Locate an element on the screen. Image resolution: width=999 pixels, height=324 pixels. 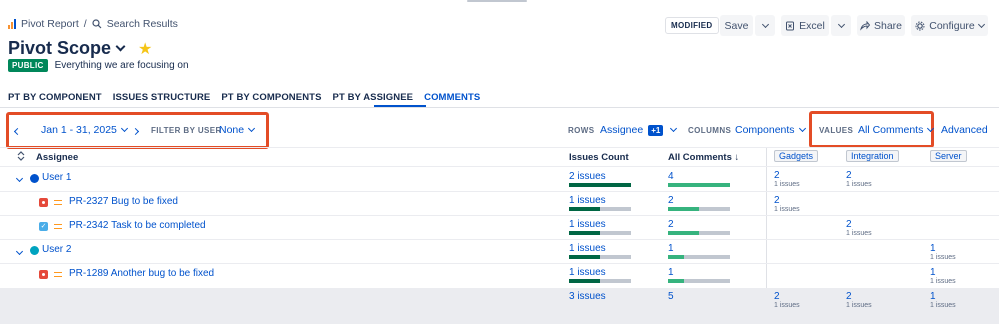
share-button: Share is located at coordinates (881, 25).